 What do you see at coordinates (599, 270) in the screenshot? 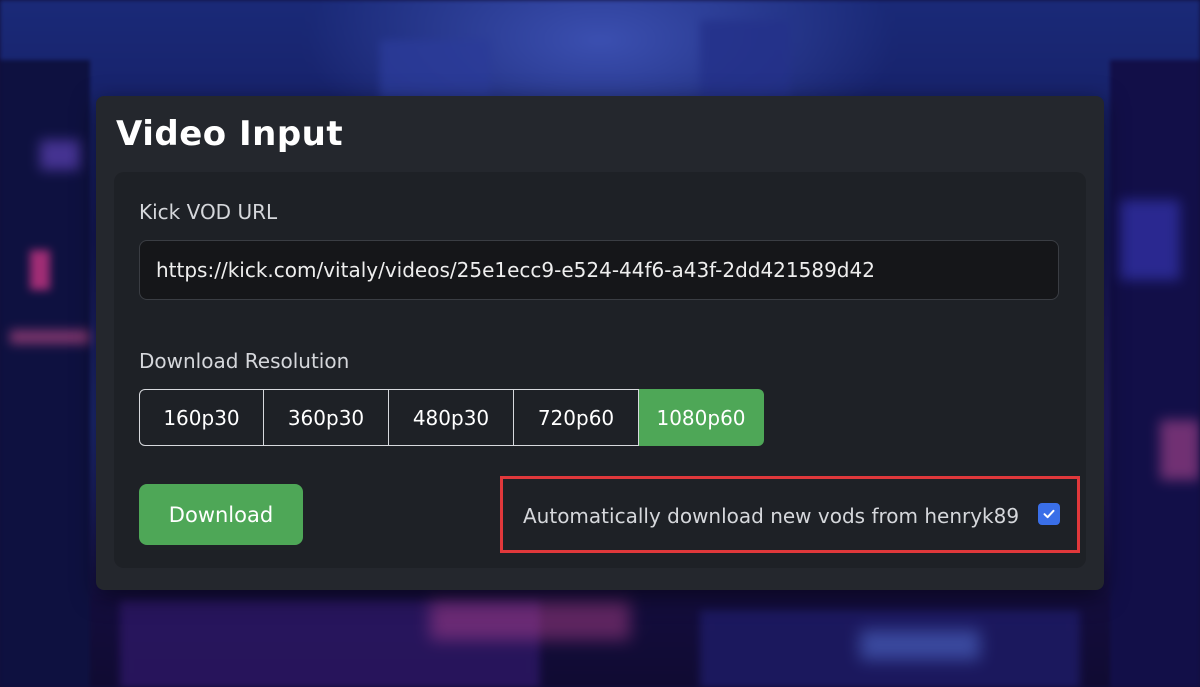
I see `vod-url-input` at bounding box center [599, 270].